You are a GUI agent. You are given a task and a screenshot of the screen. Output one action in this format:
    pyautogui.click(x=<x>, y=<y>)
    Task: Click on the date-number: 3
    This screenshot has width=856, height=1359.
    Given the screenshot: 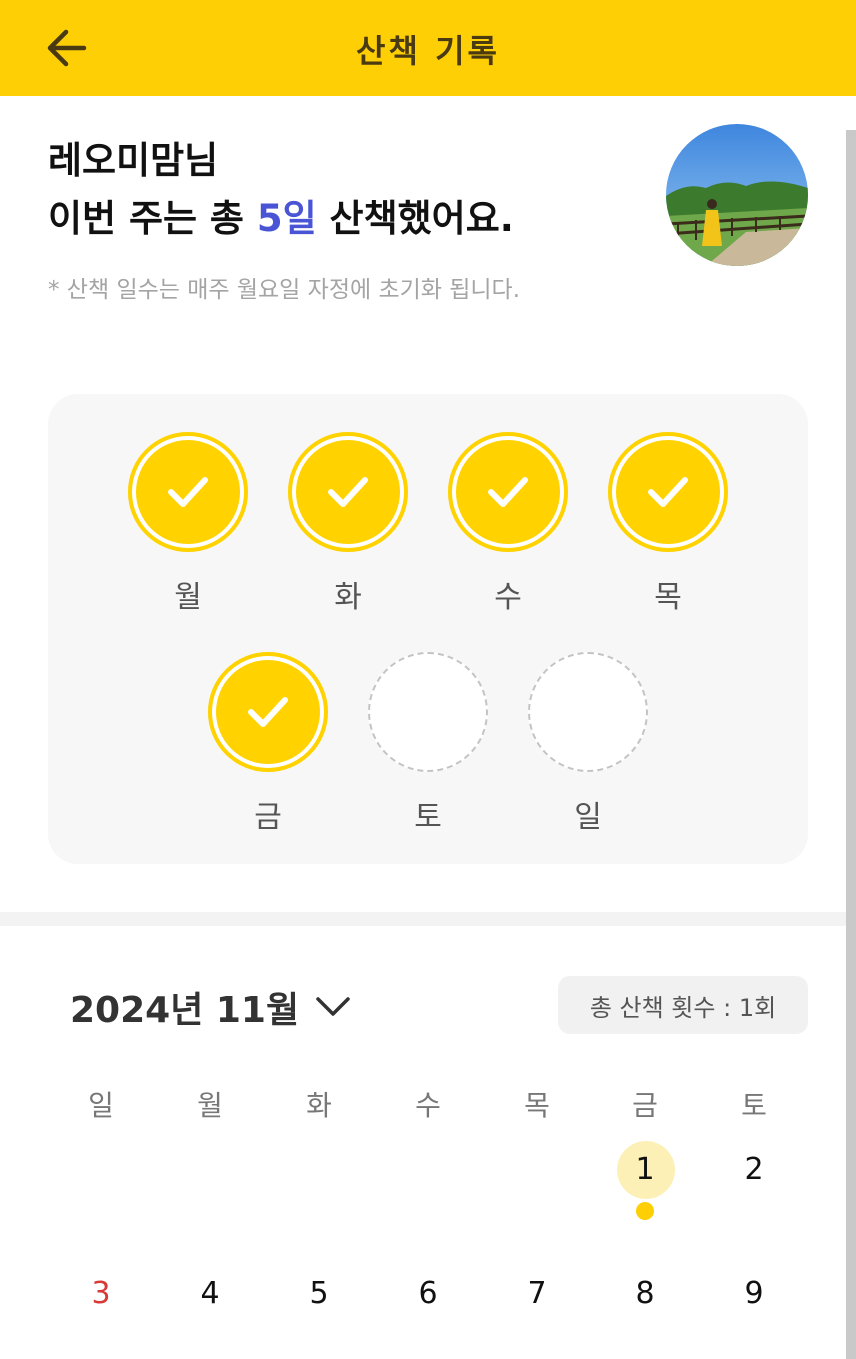 What is the action you would take?
    pyautogui.click(x=101, y=1293)
    